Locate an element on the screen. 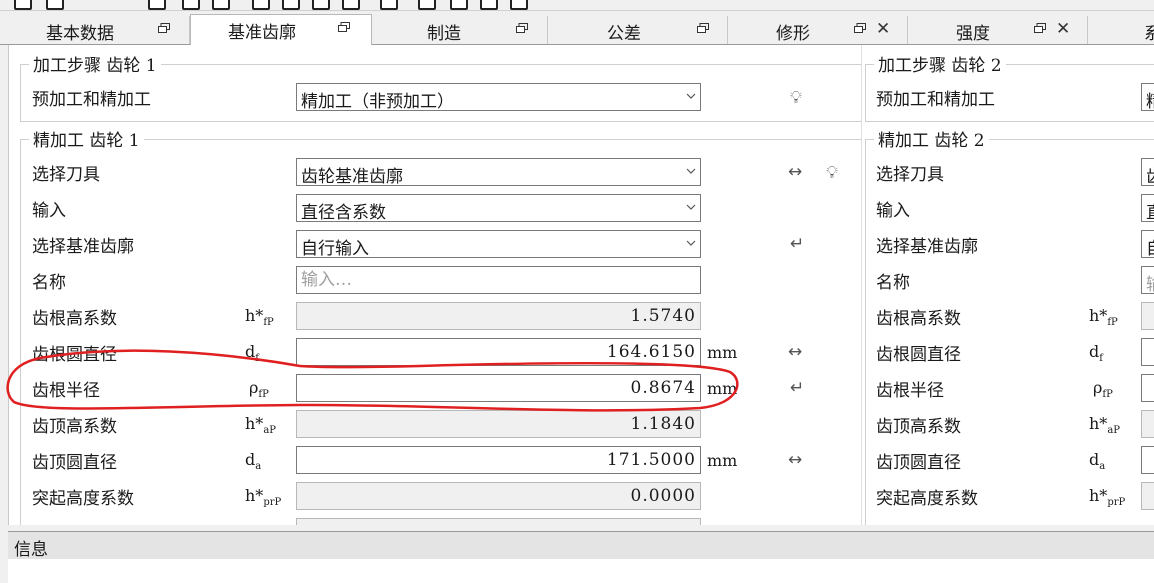 Image resolution: width=1154 pixels, height=583 pixels. root-radius-value: 0.8674 is located at coordinates (663, 388).